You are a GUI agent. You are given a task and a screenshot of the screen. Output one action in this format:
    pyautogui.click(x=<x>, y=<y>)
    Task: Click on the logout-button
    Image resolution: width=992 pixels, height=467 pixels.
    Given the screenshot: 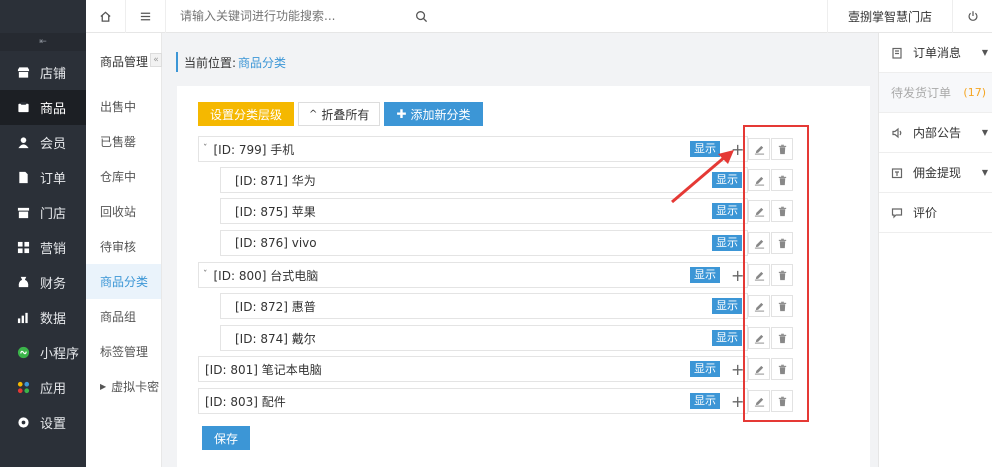 What is the action you would take?
    pyautogui.click(x=972, y=16)
    